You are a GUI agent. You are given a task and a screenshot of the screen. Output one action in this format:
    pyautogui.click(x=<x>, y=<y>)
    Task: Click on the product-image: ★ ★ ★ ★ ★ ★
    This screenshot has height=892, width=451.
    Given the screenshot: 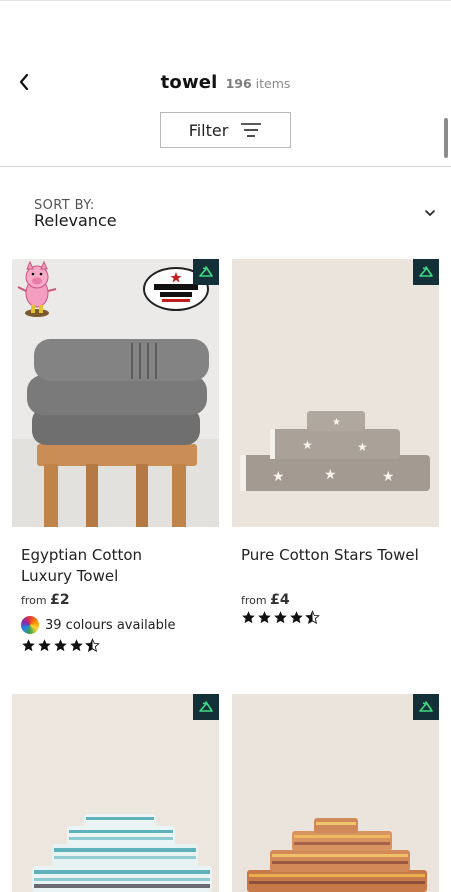 What is the action you would take?
    pyautogui.click(x=335, y=393)
    